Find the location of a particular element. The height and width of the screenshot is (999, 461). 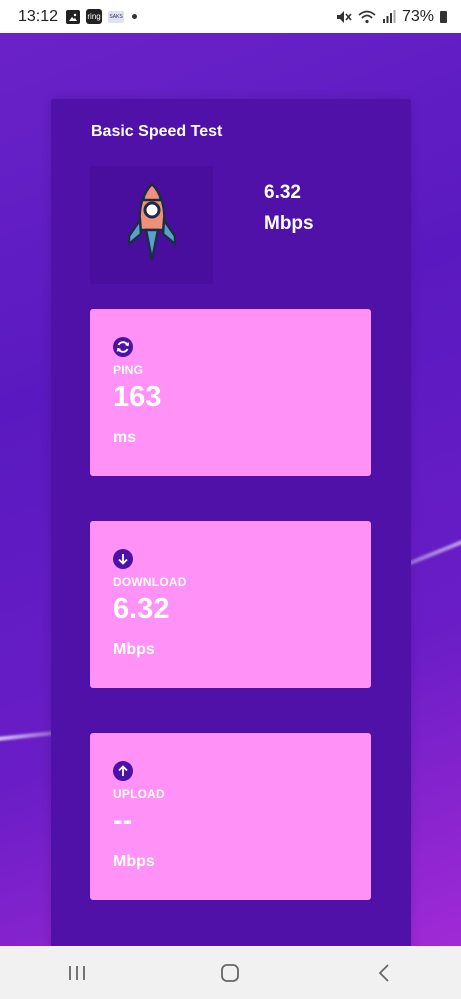

app-title: Basic Speed Test is located at coordinates (157, 131).